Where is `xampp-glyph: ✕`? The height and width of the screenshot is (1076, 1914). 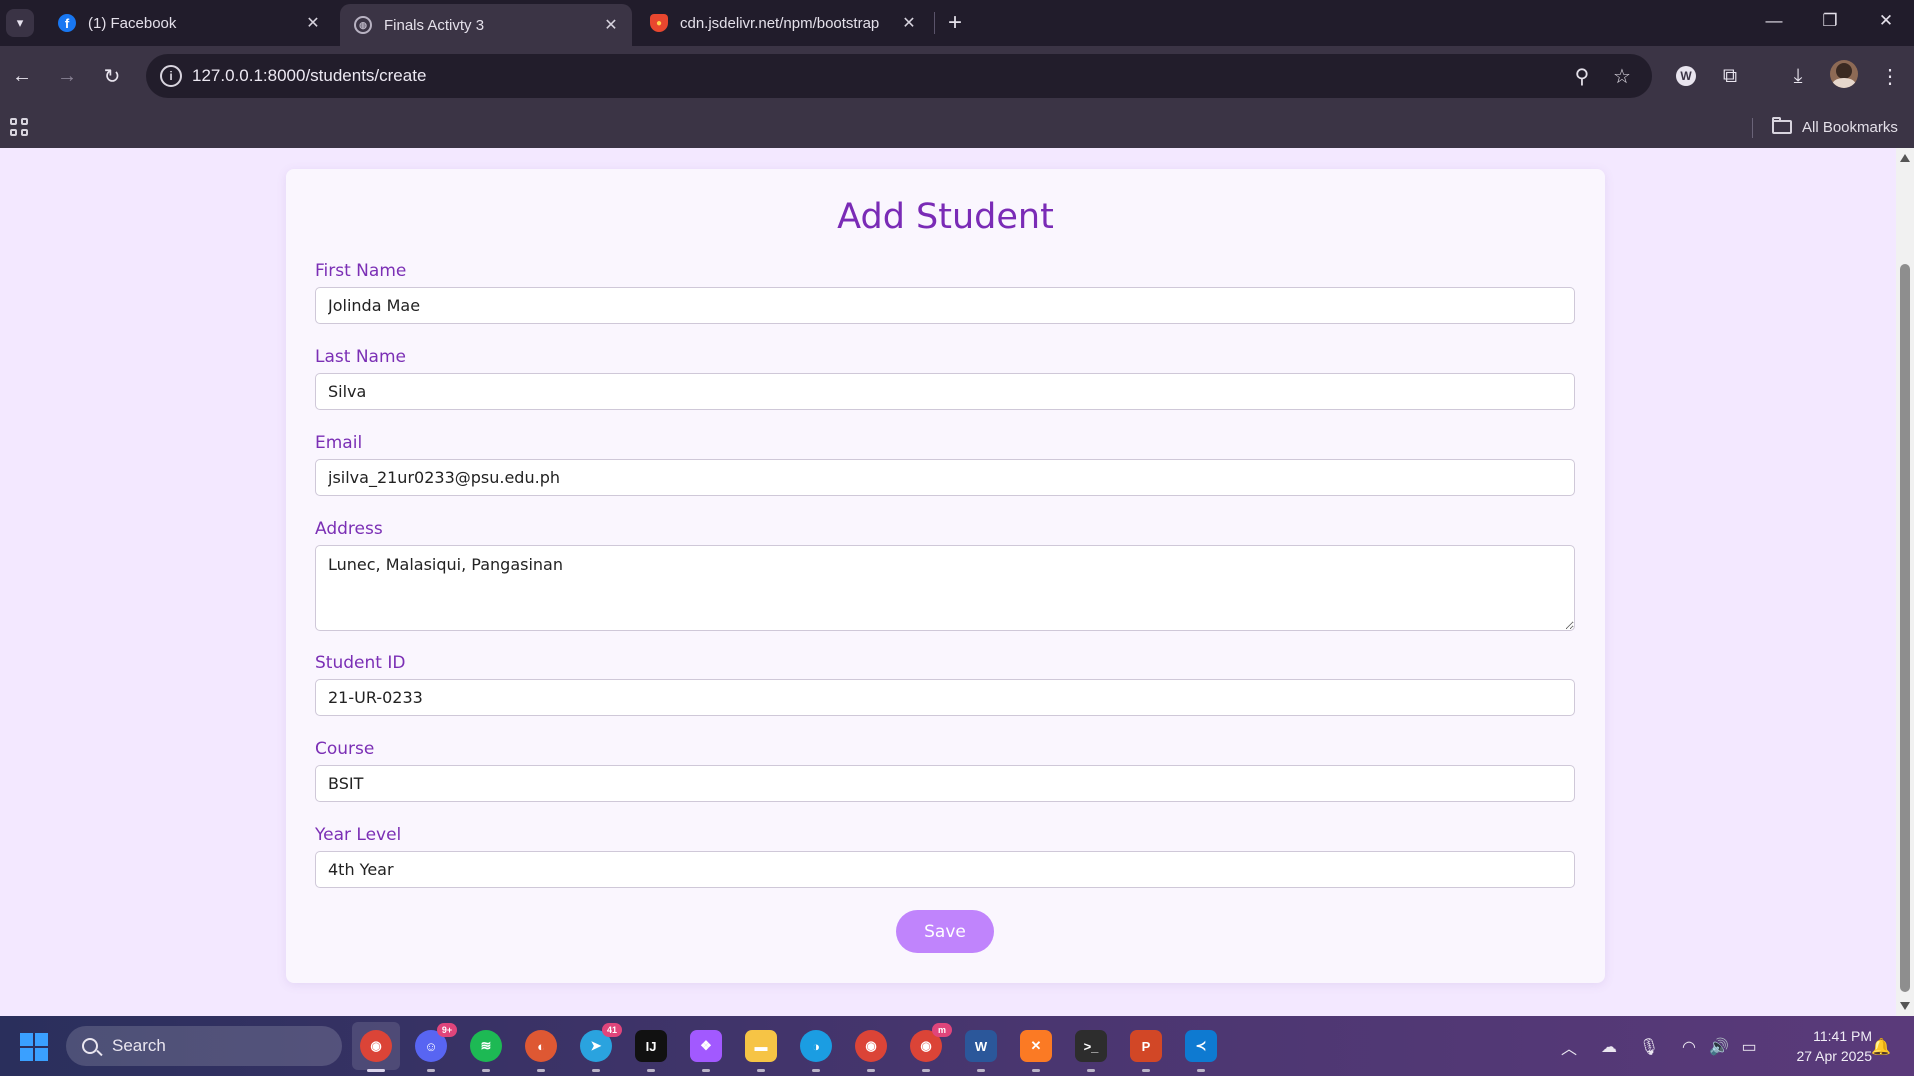
xampp-glyph: ✕ is located at coordinates (1036, 1045).